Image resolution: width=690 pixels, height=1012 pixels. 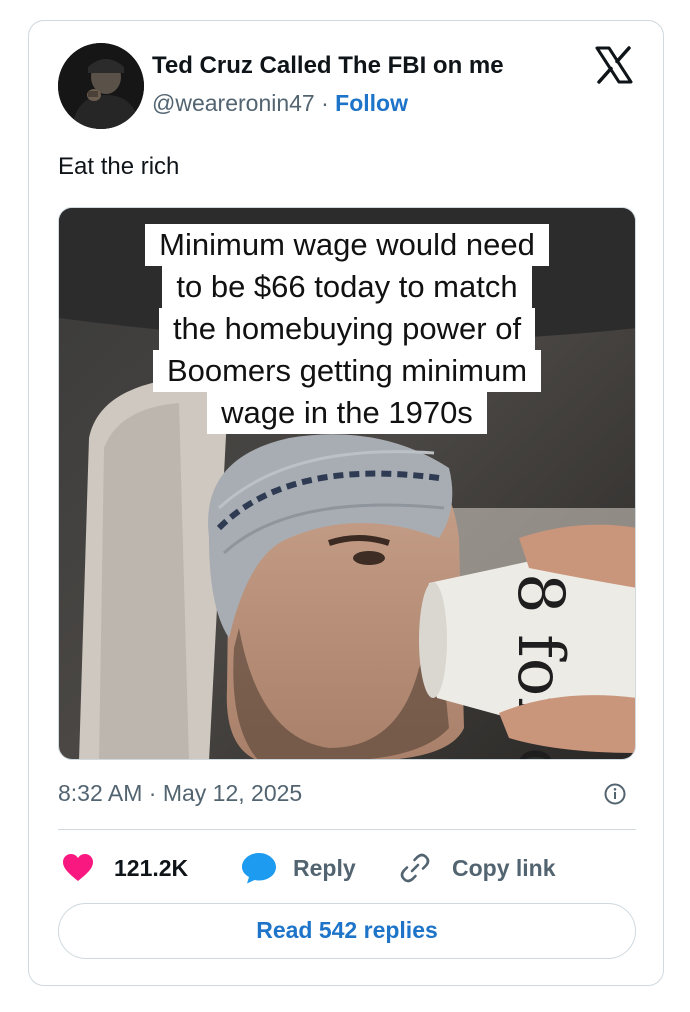 What do you see at coordinates (347, 371) in the screenshot?
I see `caption-line: Boomers getting minimum` at bounding box center [347, 371].